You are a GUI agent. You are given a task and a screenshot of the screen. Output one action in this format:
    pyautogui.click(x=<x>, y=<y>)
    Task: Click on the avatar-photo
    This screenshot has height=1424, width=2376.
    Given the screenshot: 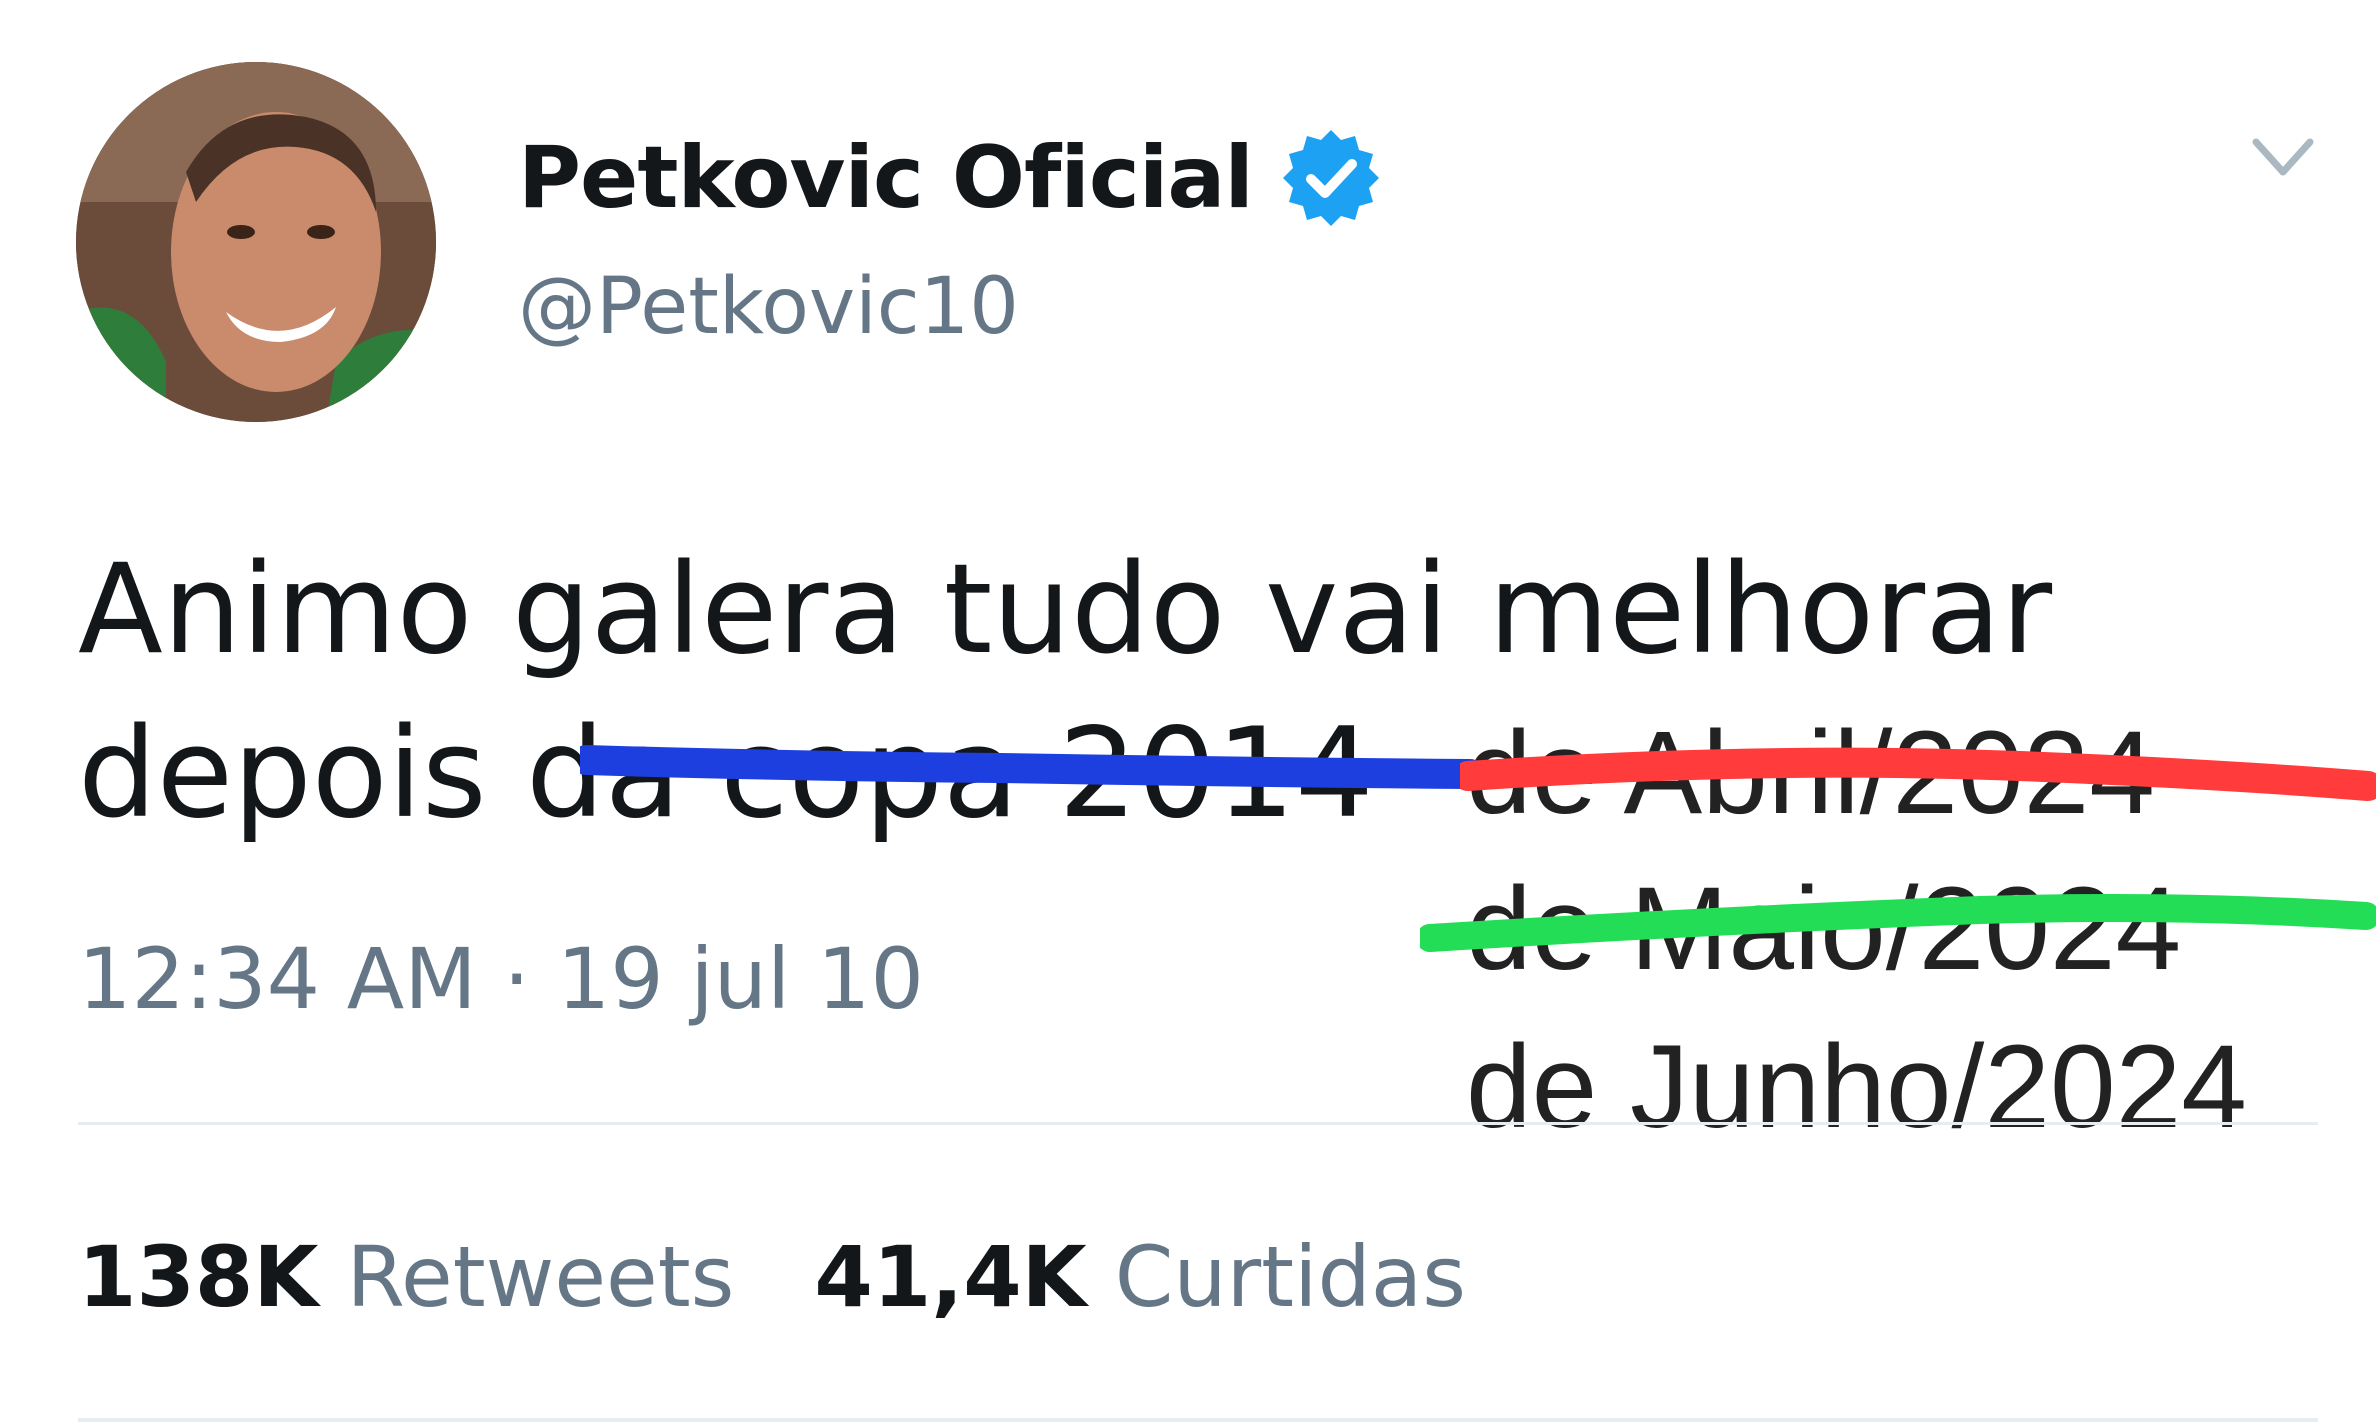 What is the action you would take?
    pyautogui.click(x=256, y=242)
    